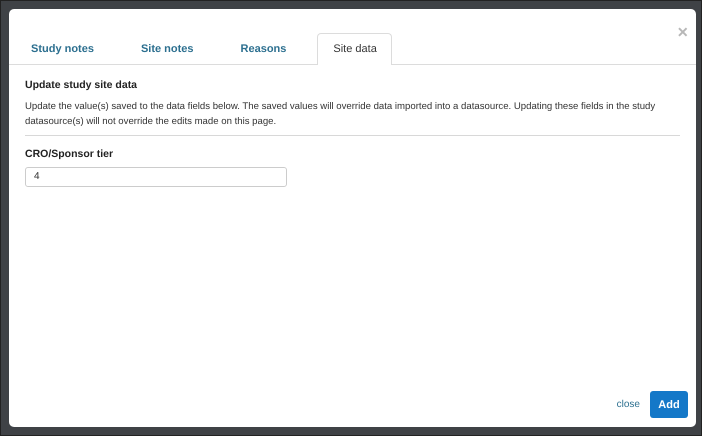 This screenshot has width=702, height=436. Describe the element at coordinates (166, 49) in the screenshot. I see `tab: Site notes` at that location.